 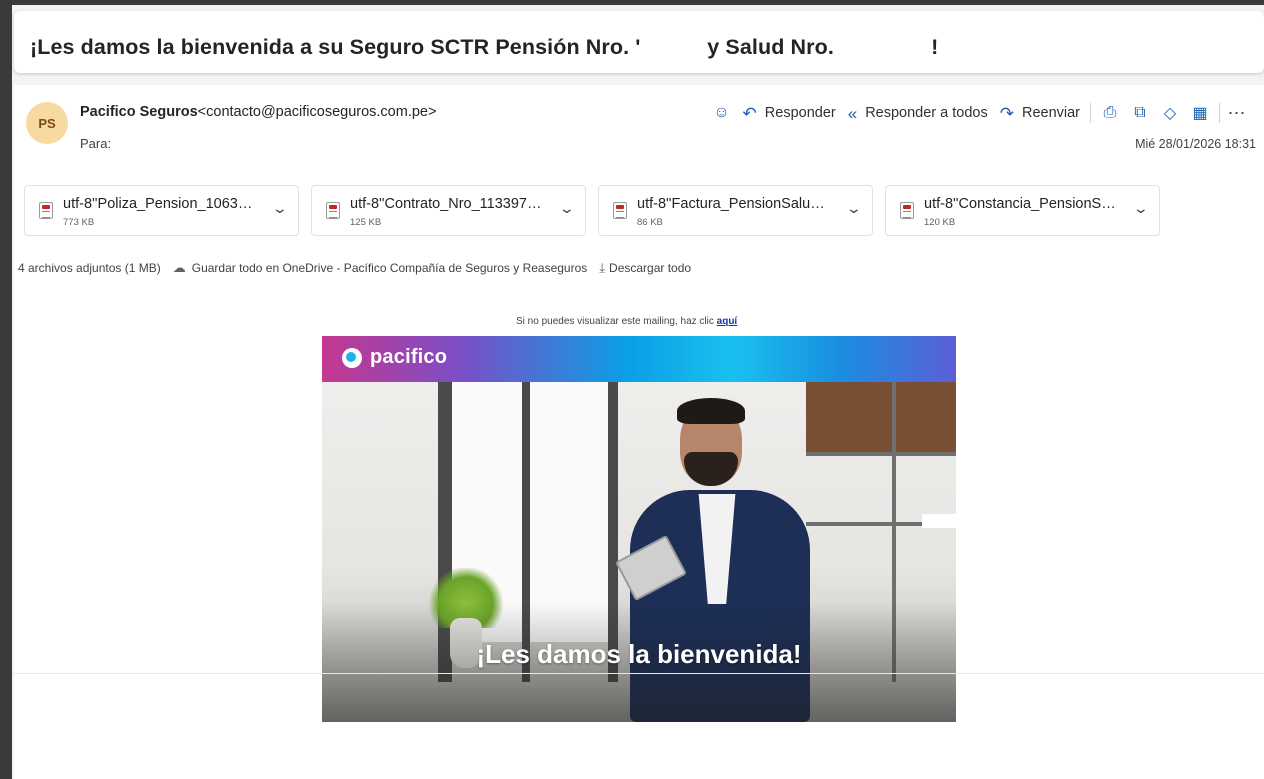 I want to click on reply-label: Responder, so click(x=800, y=113).